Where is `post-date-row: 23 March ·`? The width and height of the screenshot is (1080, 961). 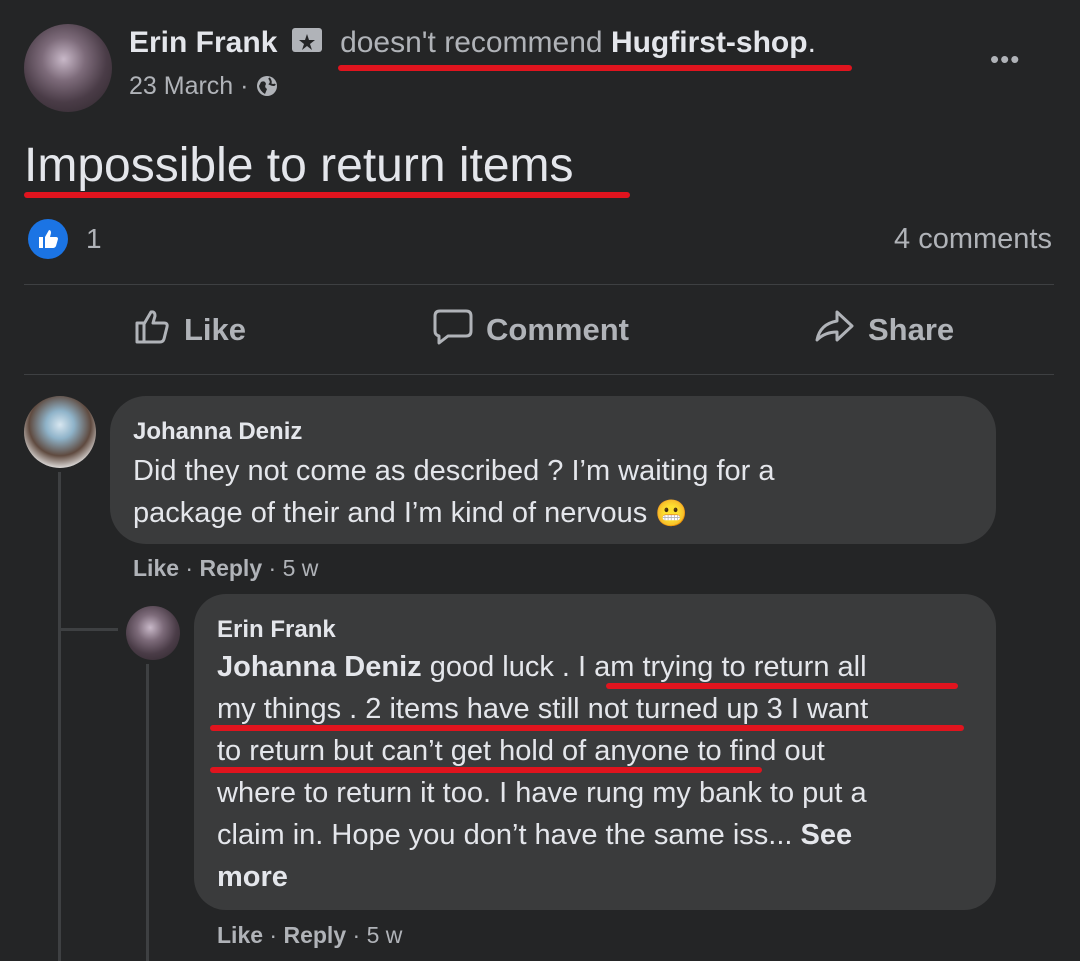 post-date-row: 23 March · is located at coordinates (204, 88).